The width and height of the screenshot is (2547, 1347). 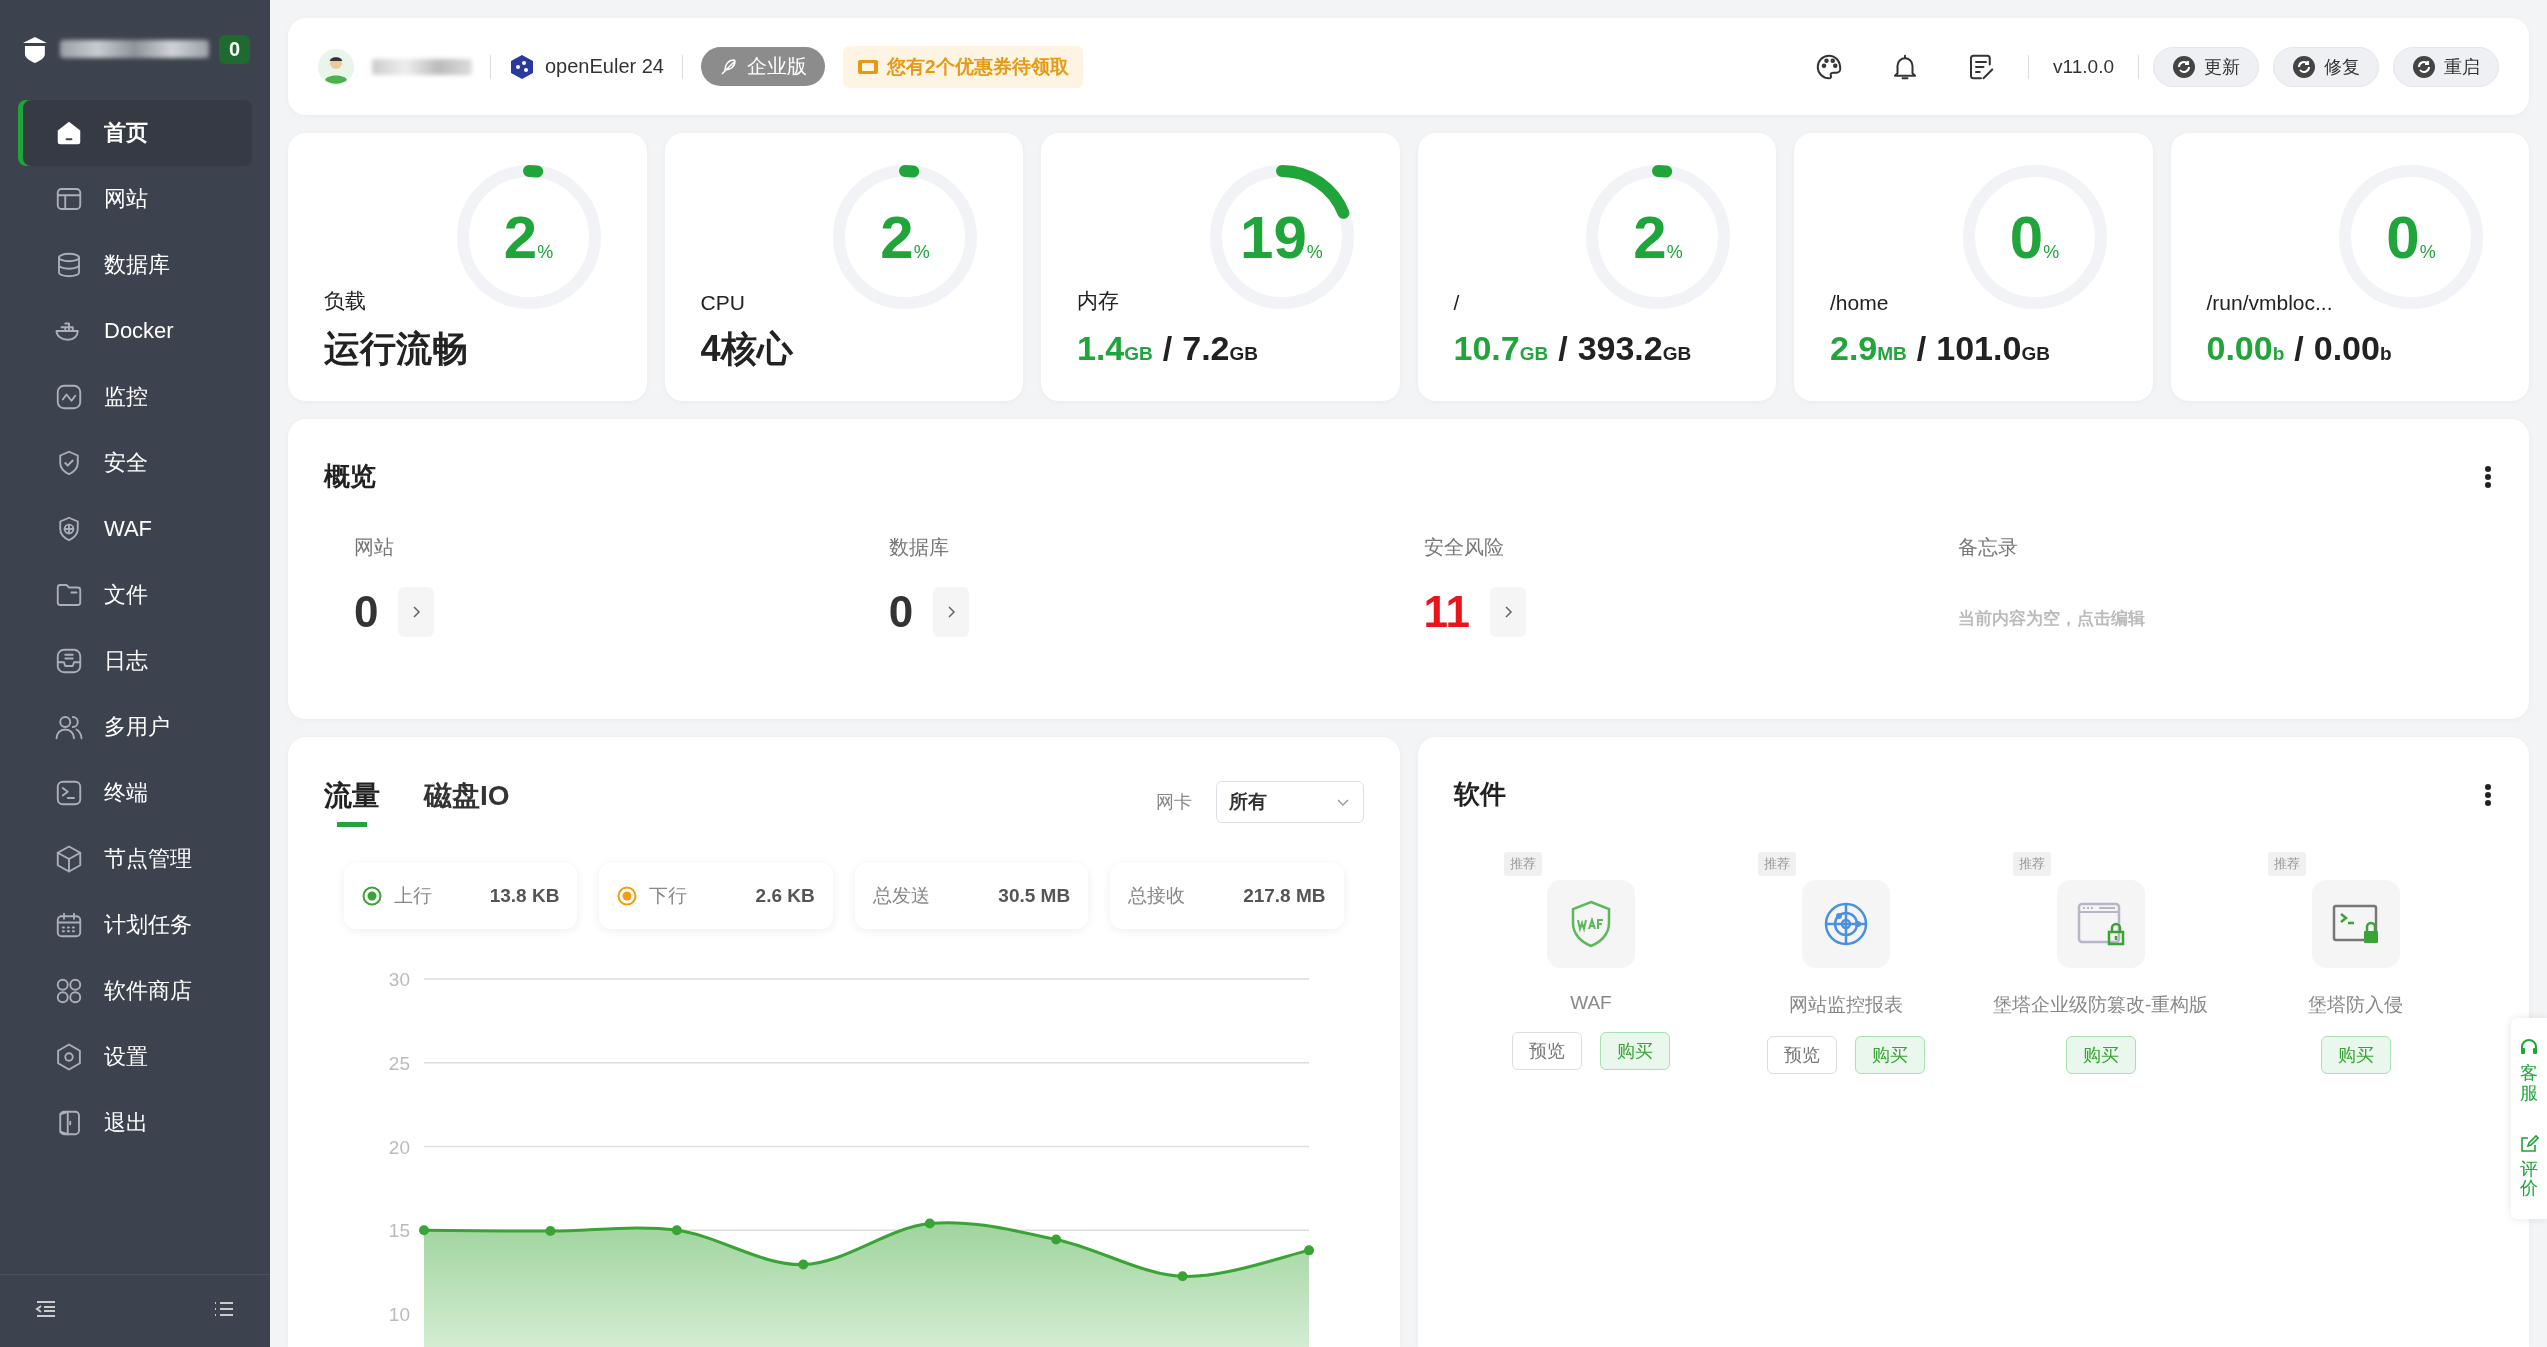 I want to click on stat-card: 2% / 10.7GB / 393.2GB, so click(x=1596, y=267).